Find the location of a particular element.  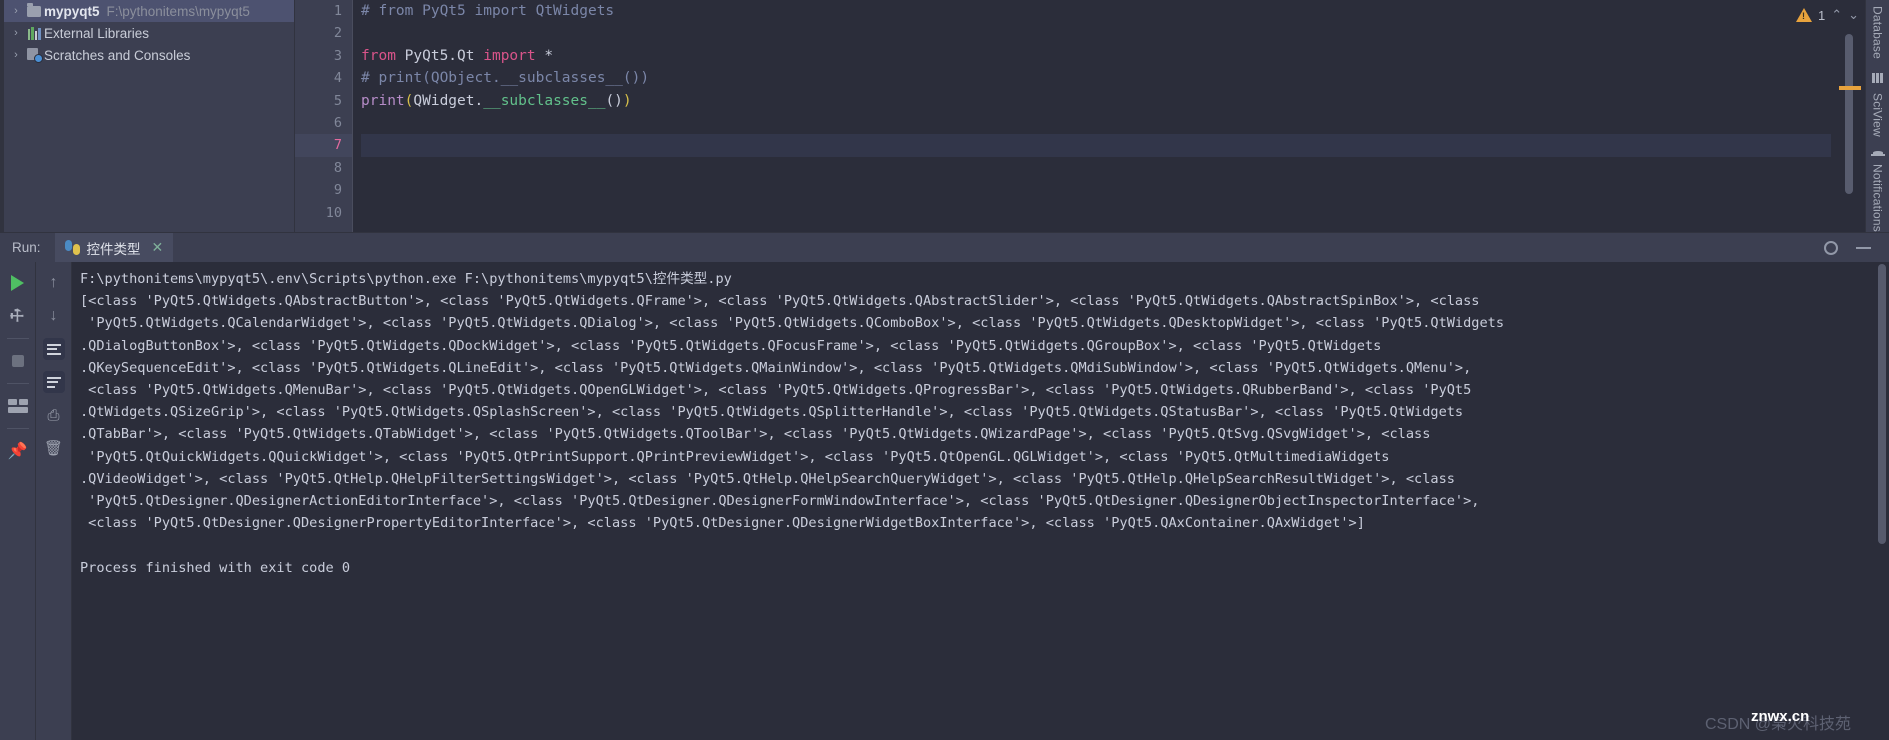

code-token: QWidget. is located at coordinates (448, 100).